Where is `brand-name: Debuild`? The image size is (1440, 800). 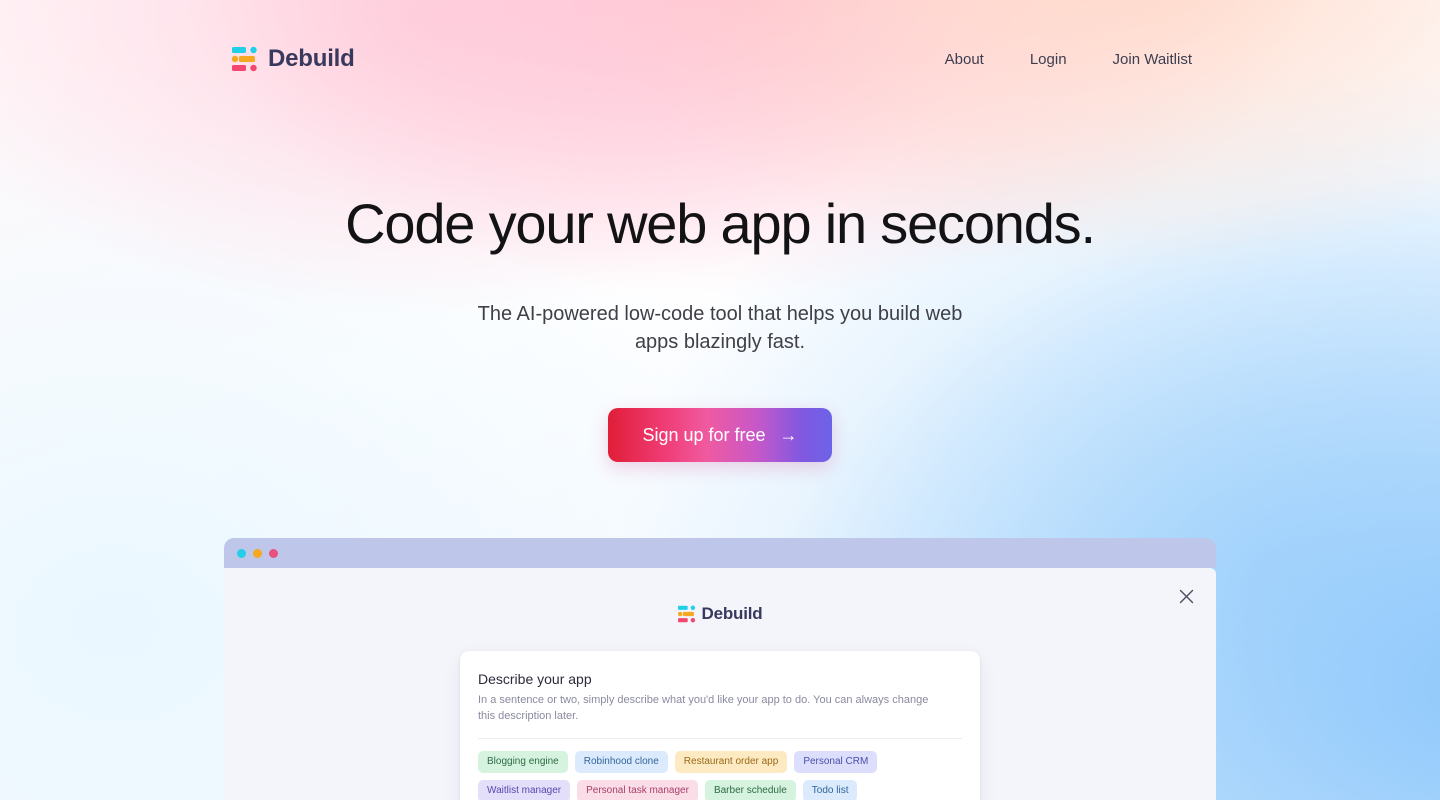
brand-name: Debuild is located at coordinates (311, 58).